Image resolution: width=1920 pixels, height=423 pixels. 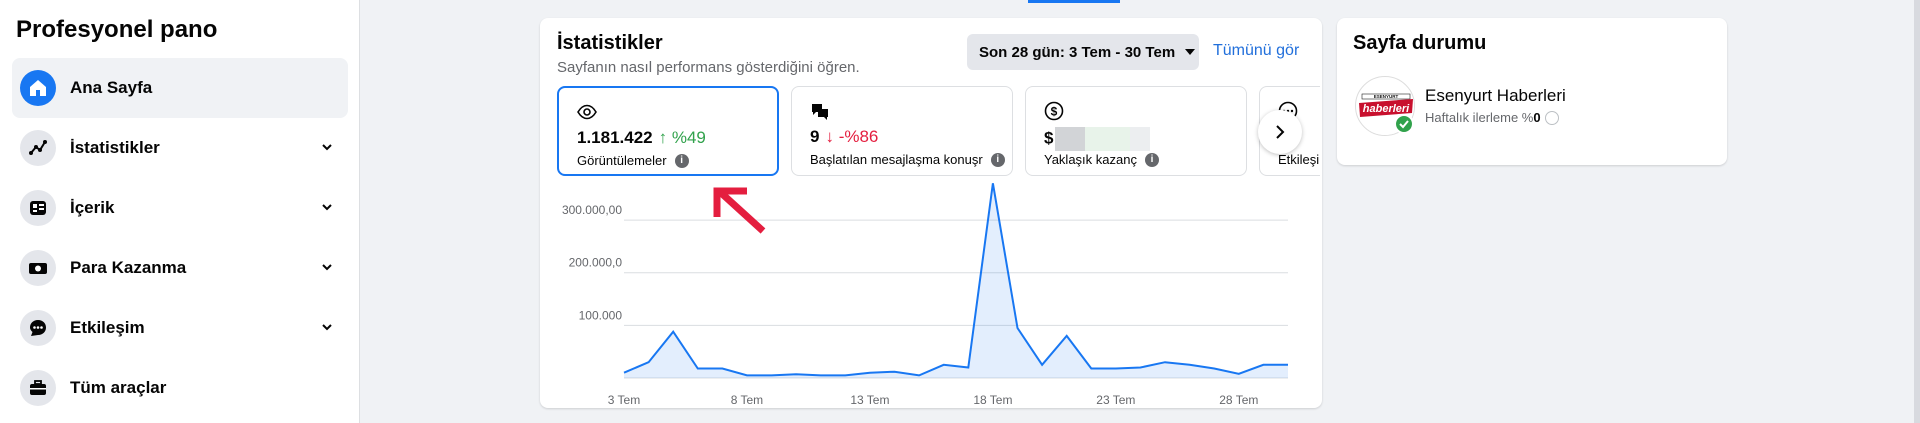 I want to click on y-tick-label: 100.000, so click(x=601, y=315).